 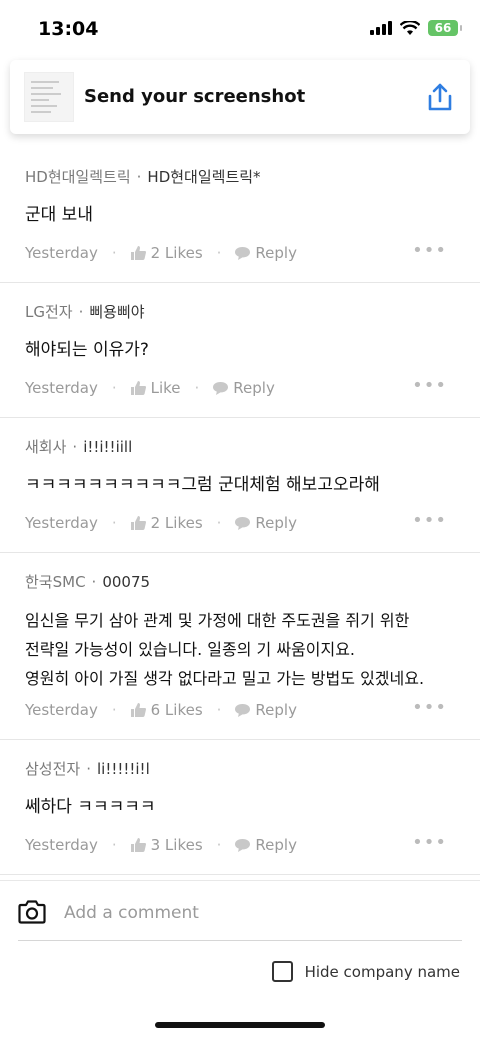 I want to click on company-name: 삼성전자, so click(x=53, y=769).